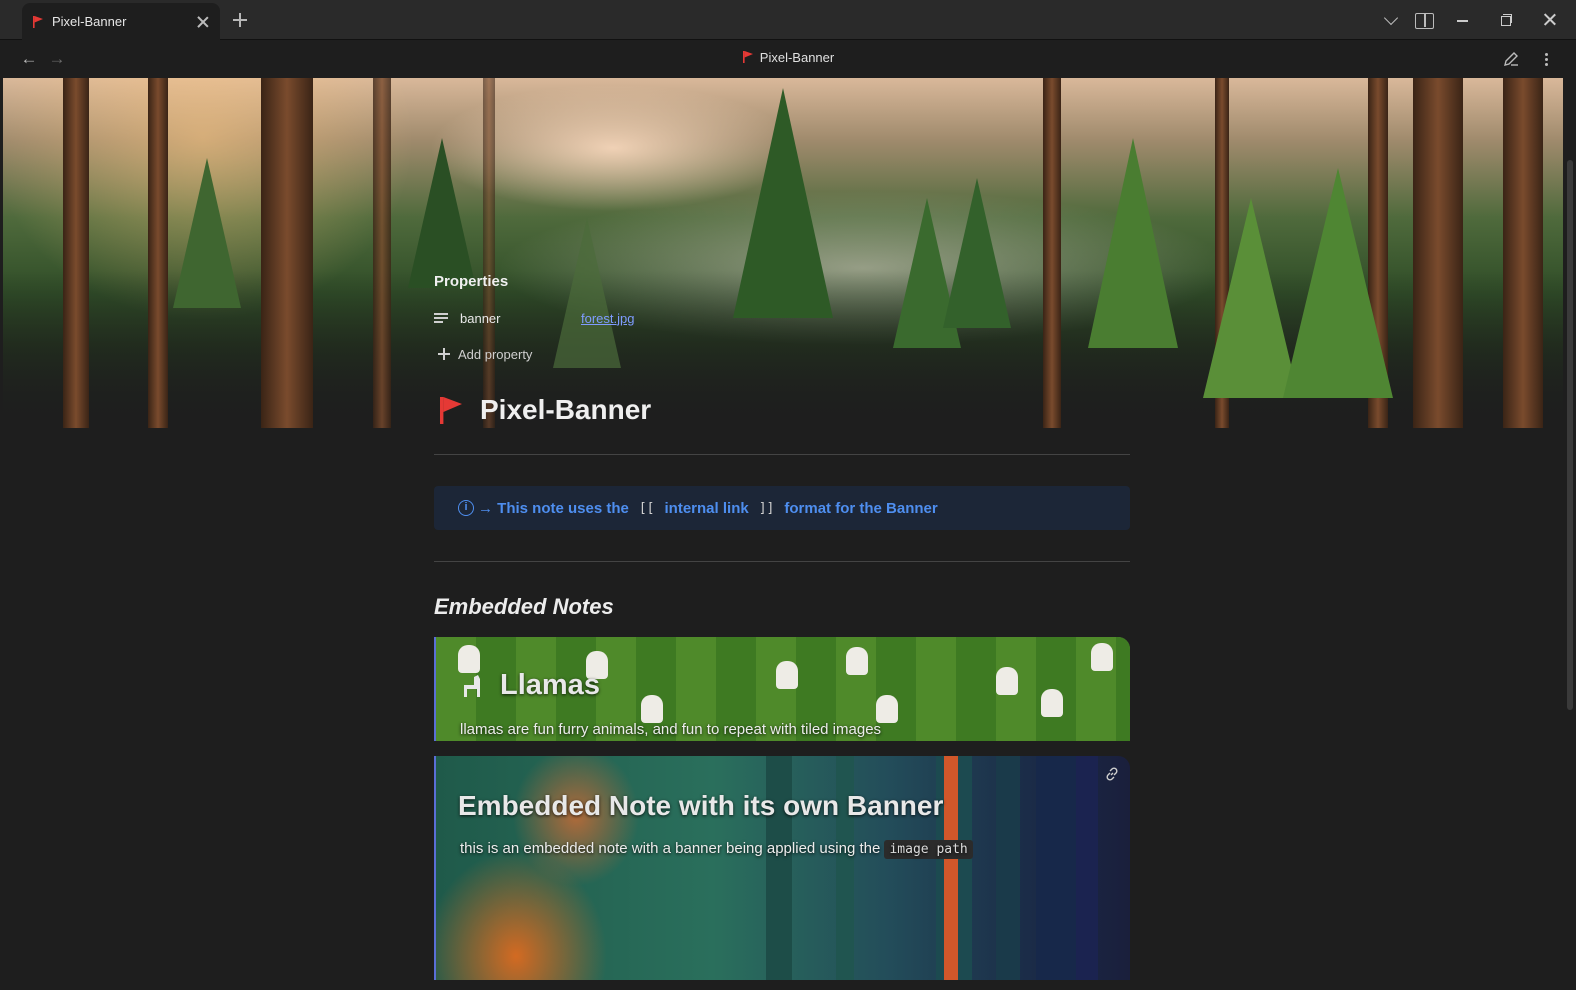 The image size is (1576, 990). I want to click on note-title-text: Pixel-Banner, so click(566, 409).